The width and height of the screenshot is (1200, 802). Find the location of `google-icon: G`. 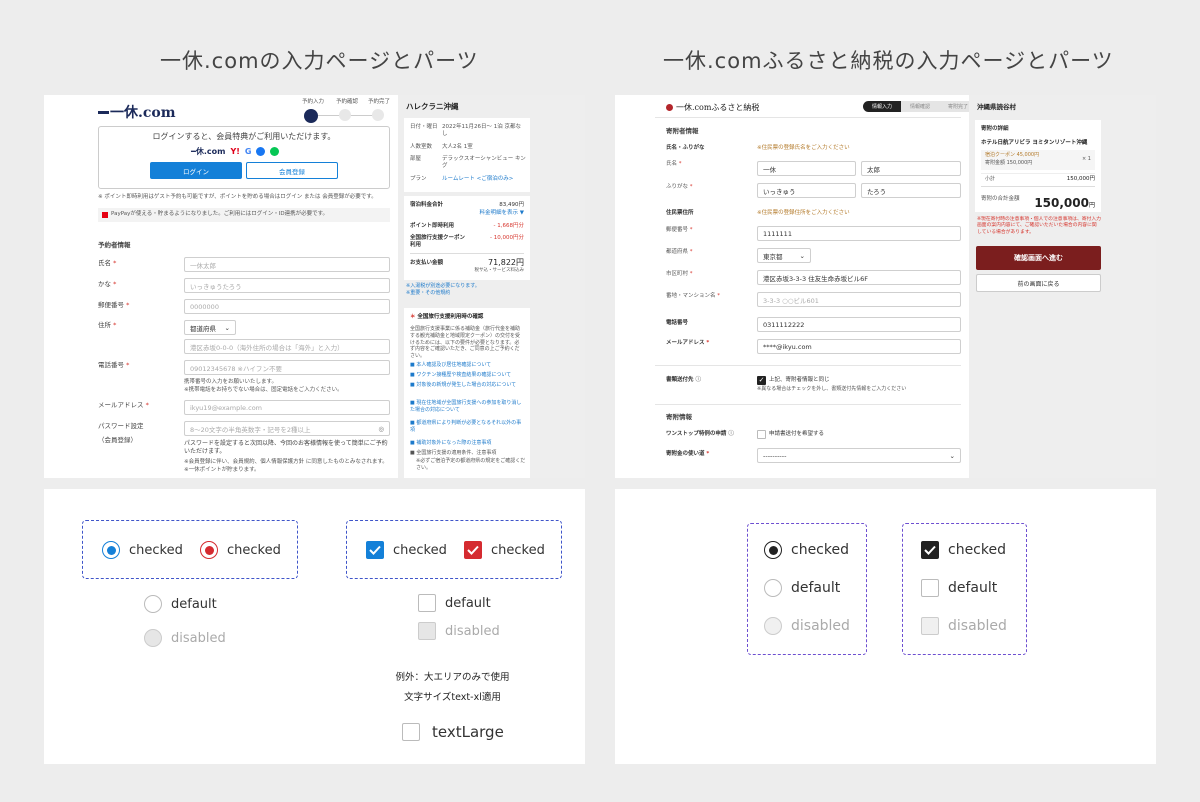

google-icon: G is located at coordinates (248, 151).